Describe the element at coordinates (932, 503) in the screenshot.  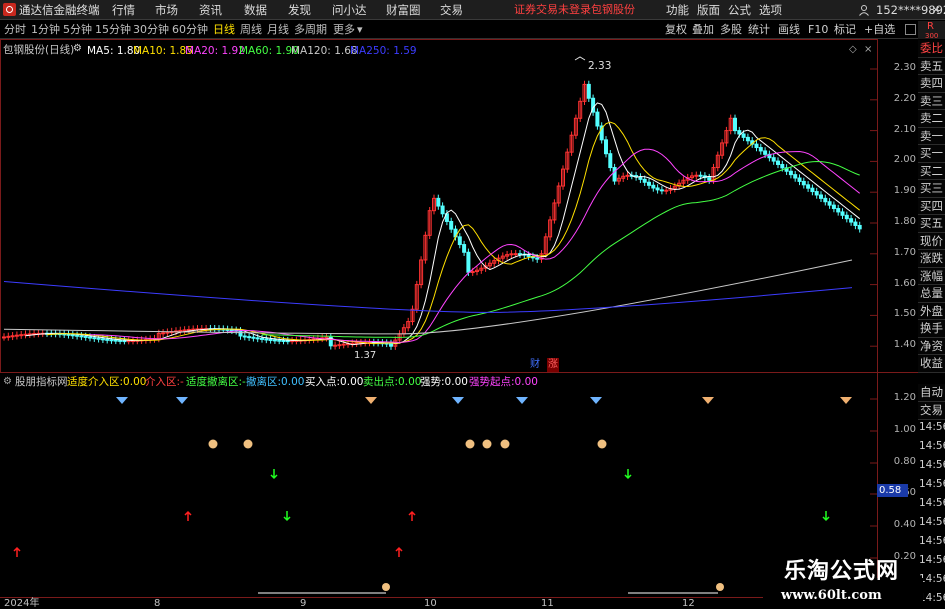
I see `trade-time-4: 14:56` at that location.